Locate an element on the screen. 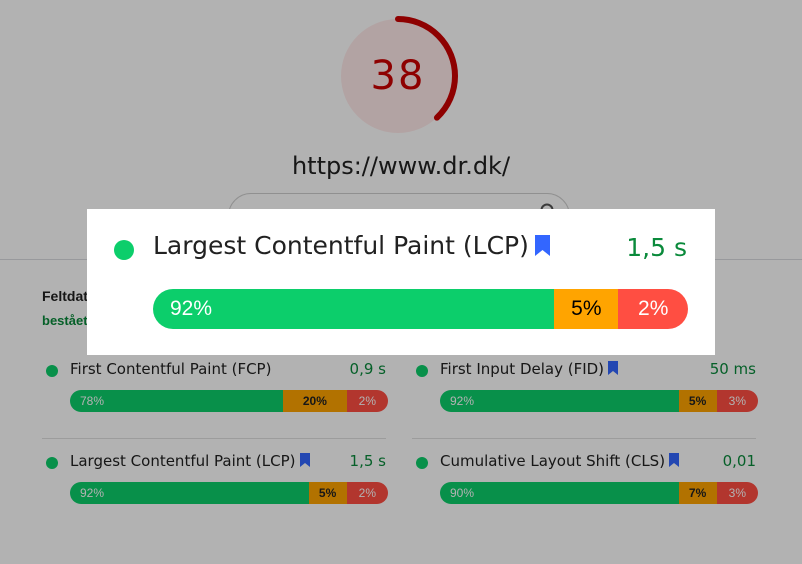  poor-segment: 2% is located at coordinates (653, 309).